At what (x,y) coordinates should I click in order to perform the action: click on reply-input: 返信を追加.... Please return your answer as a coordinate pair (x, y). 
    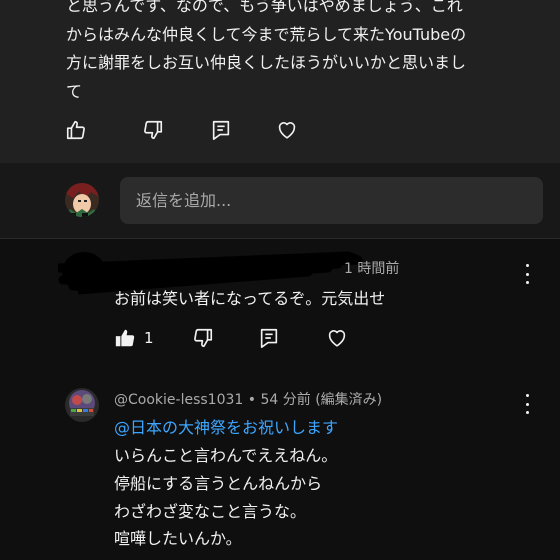
    Looking at the image, I should click on (331, 200).